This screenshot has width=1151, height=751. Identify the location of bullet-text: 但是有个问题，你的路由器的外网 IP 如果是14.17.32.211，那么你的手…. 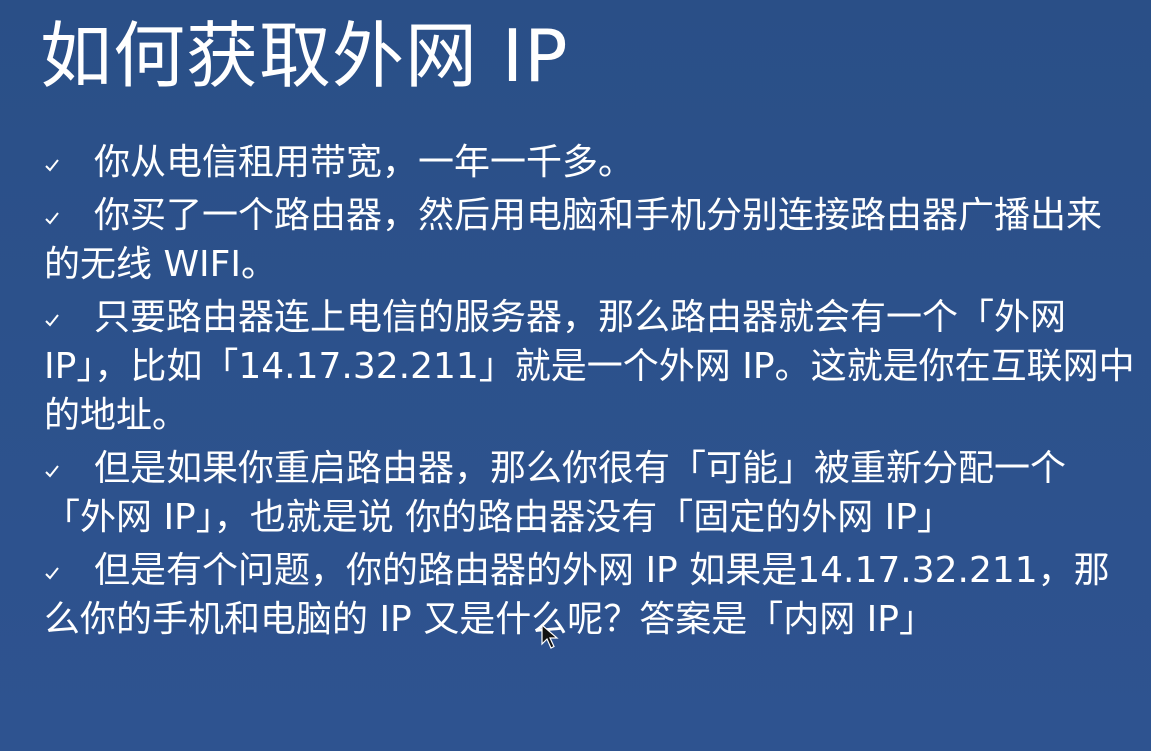
(577, 595).